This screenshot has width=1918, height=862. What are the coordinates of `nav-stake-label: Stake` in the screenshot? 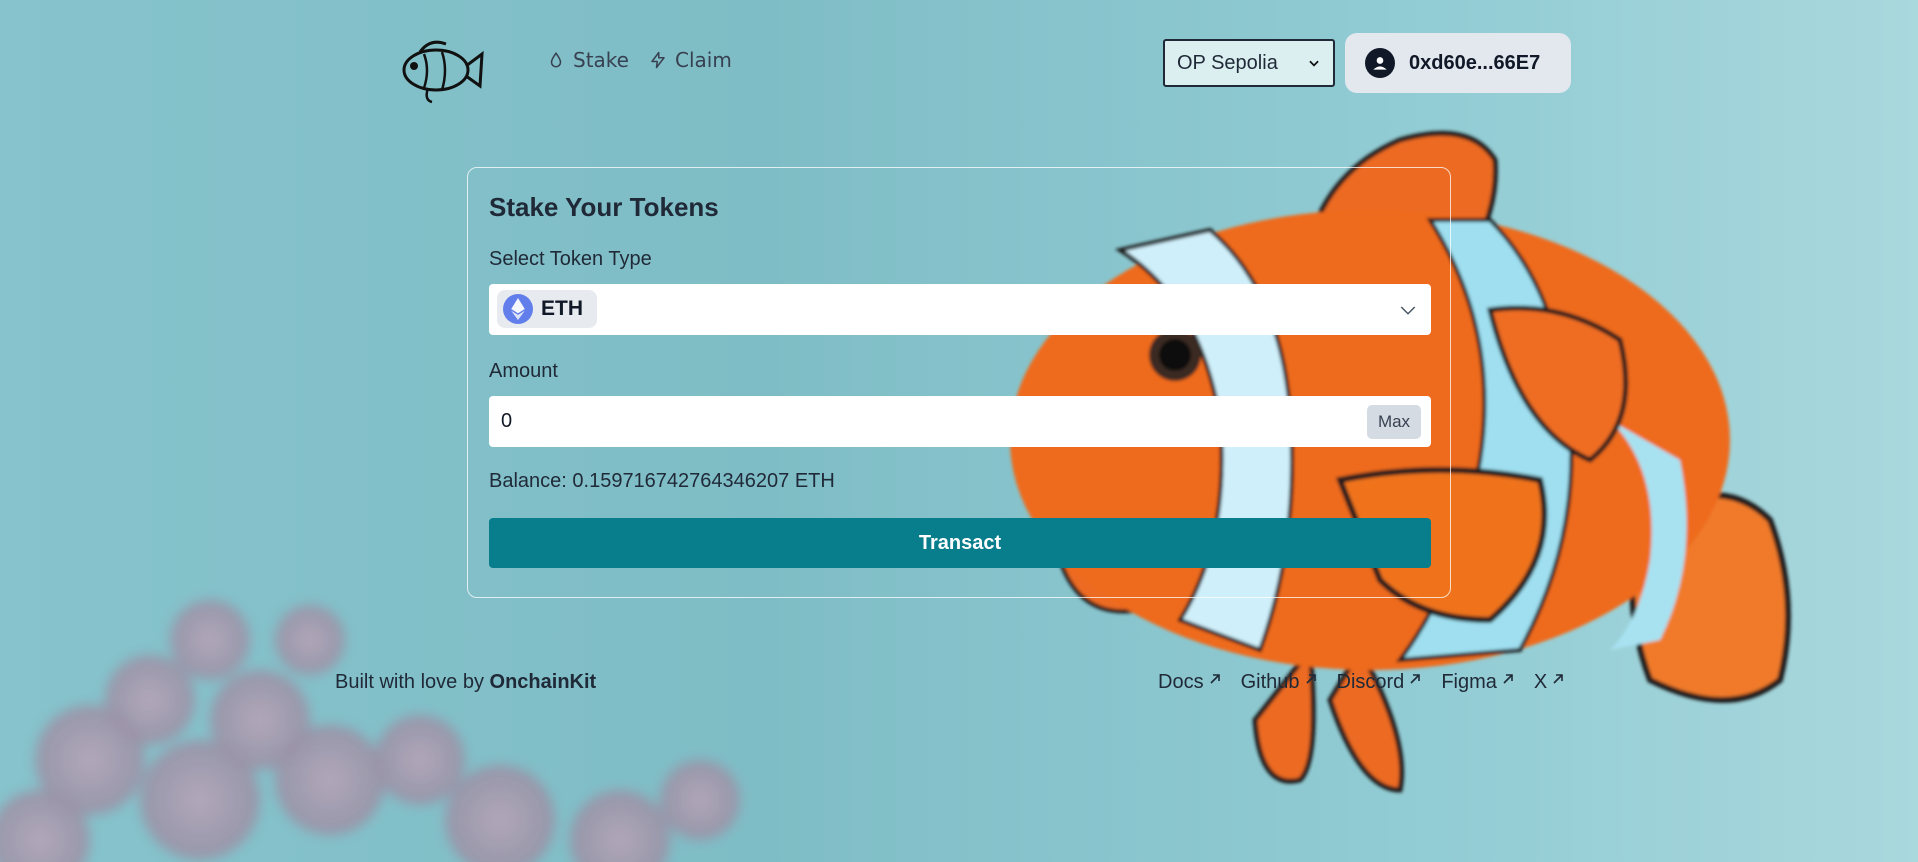 It's located at (601, 60).